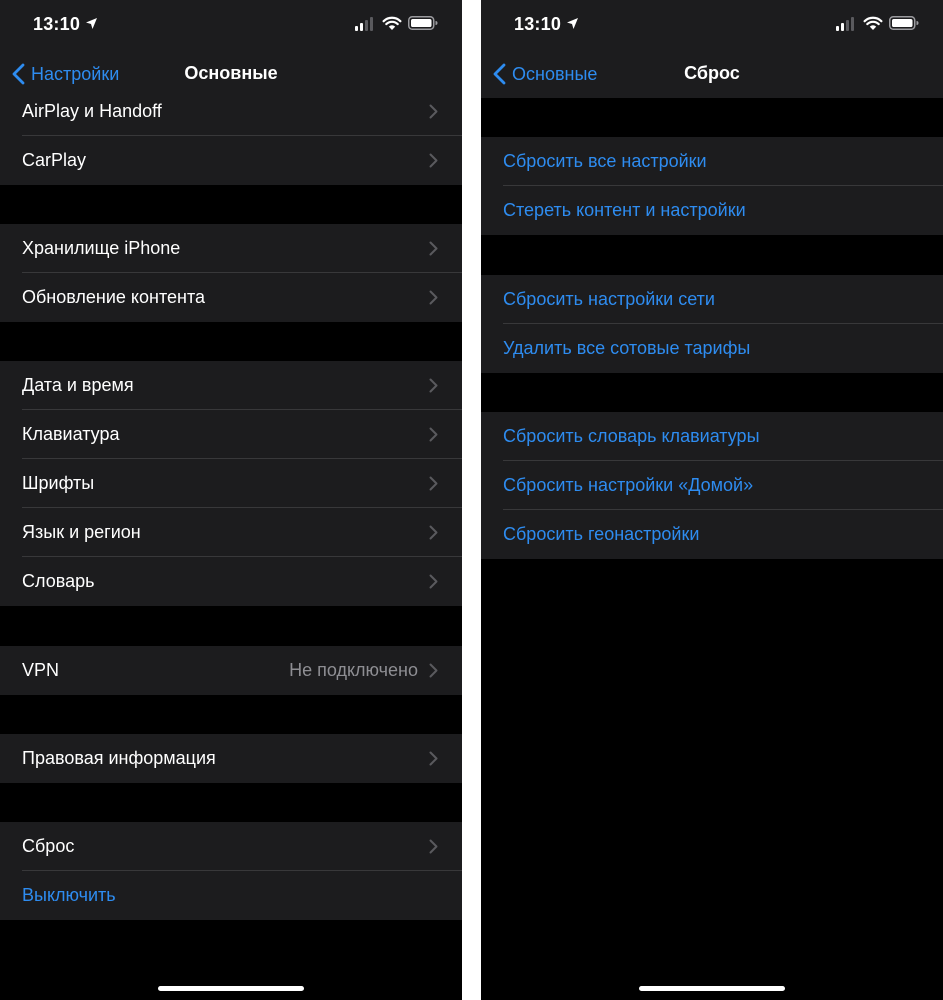 The image size is (943, 1000). What do you see at coordinates (231, 385) in the screenshot?
I see `row-date-time: Дата и время` at bounding box center [231, 385].